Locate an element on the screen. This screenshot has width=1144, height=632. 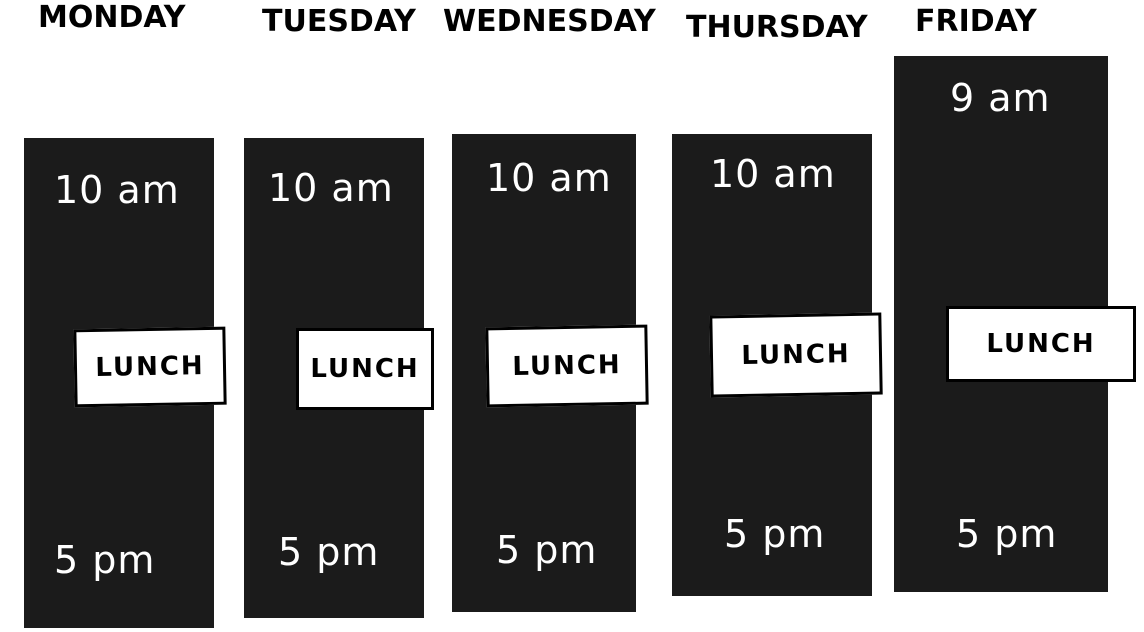
day-heading-monday: MONDAY is located at coordinates (112, 17).